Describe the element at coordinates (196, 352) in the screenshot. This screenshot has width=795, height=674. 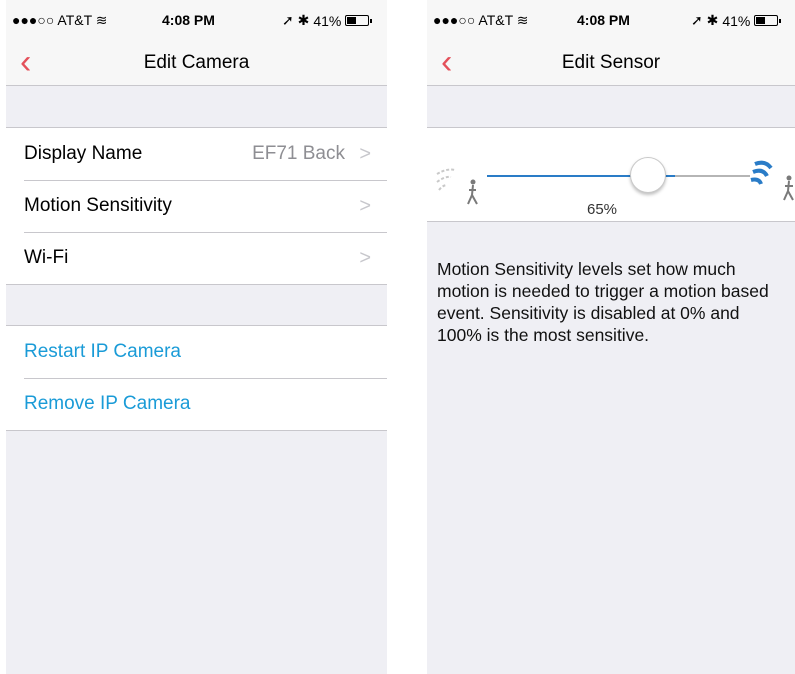
I see `restart-camera-button: Restart IP Camera` at that location.